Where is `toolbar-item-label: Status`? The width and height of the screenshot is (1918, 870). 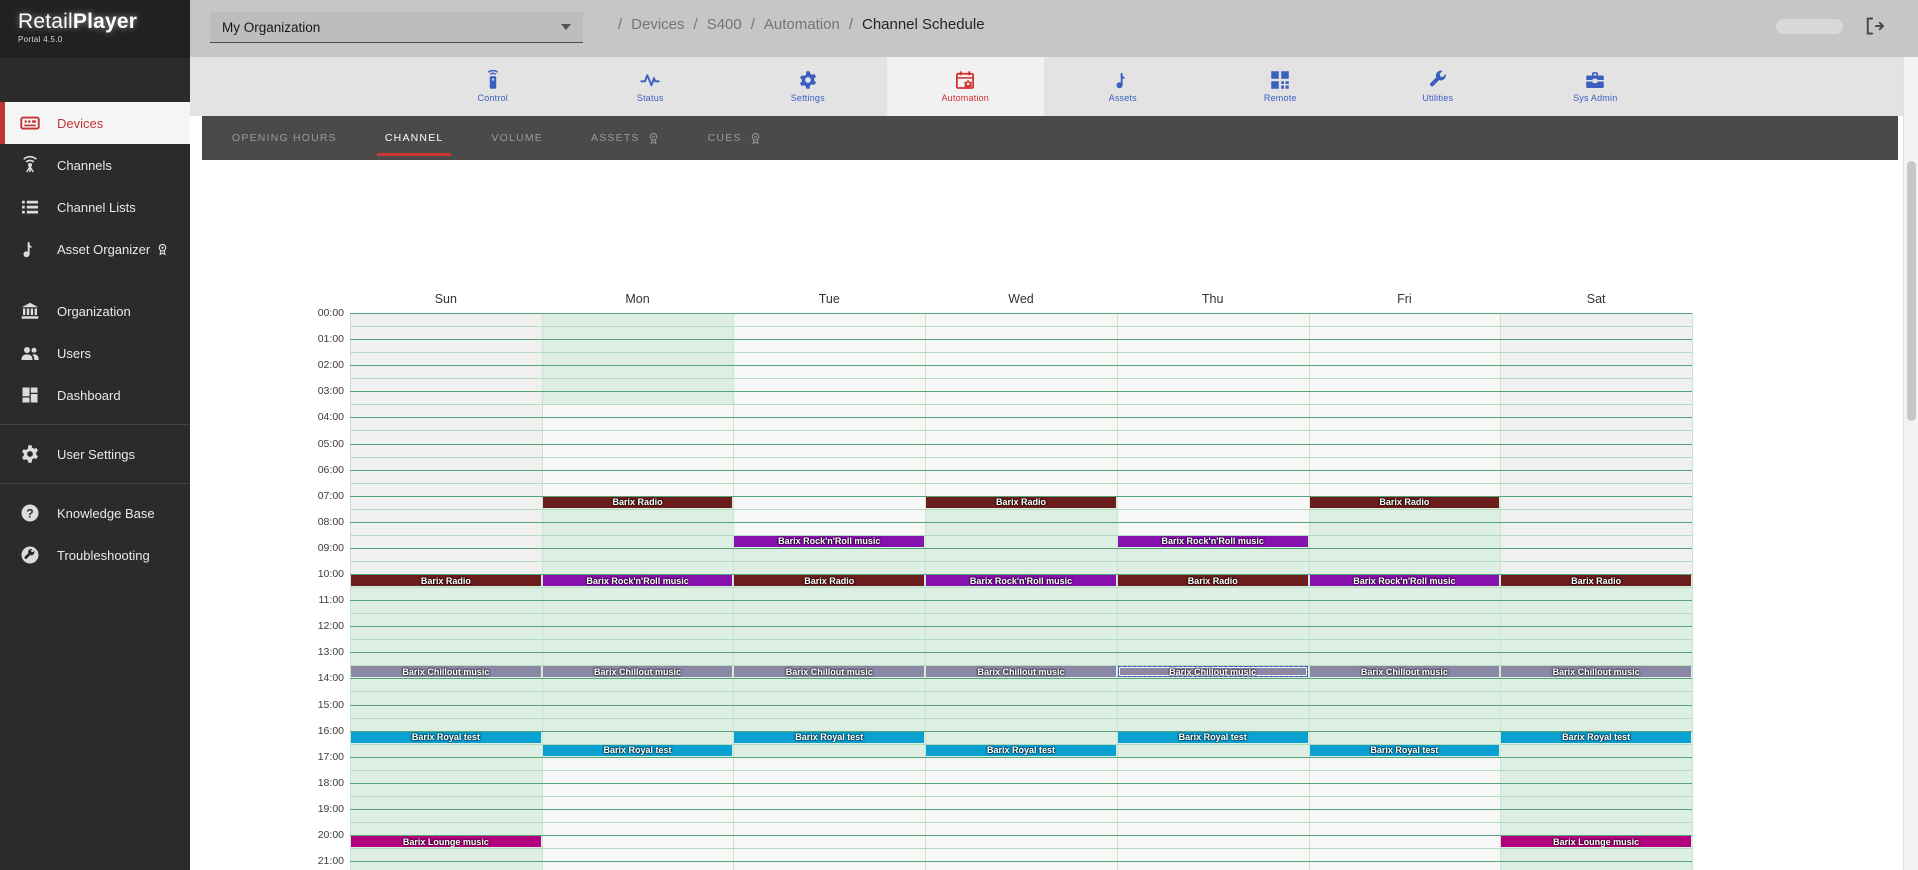 toolbar-item-label: Status is located at coordinates (650, 98).